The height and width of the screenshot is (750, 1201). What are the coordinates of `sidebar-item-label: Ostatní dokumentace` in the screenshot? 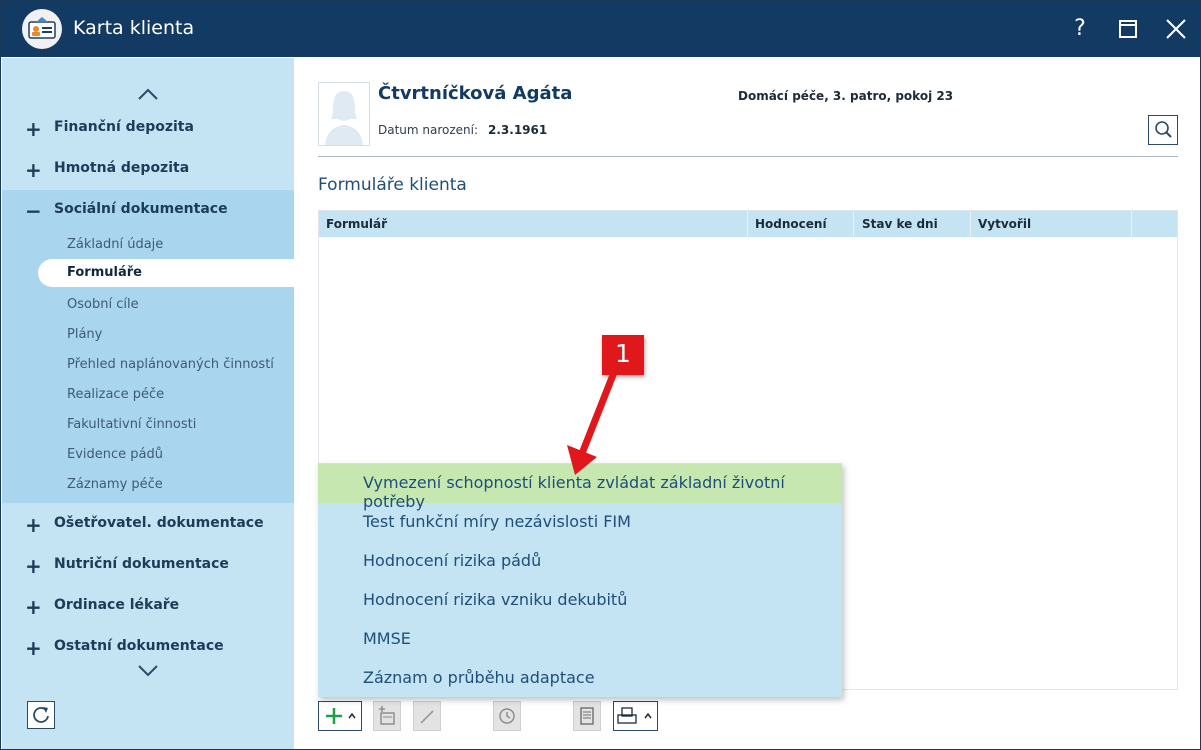 It's located at (139, 646).